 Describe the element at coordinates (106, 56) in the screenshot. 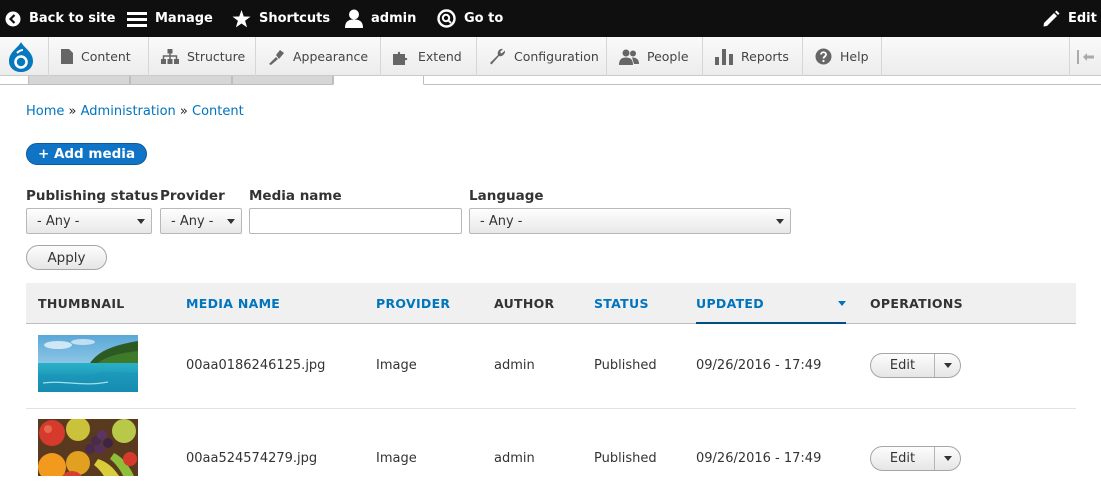

I see `tray-label-content: Content` at that location.